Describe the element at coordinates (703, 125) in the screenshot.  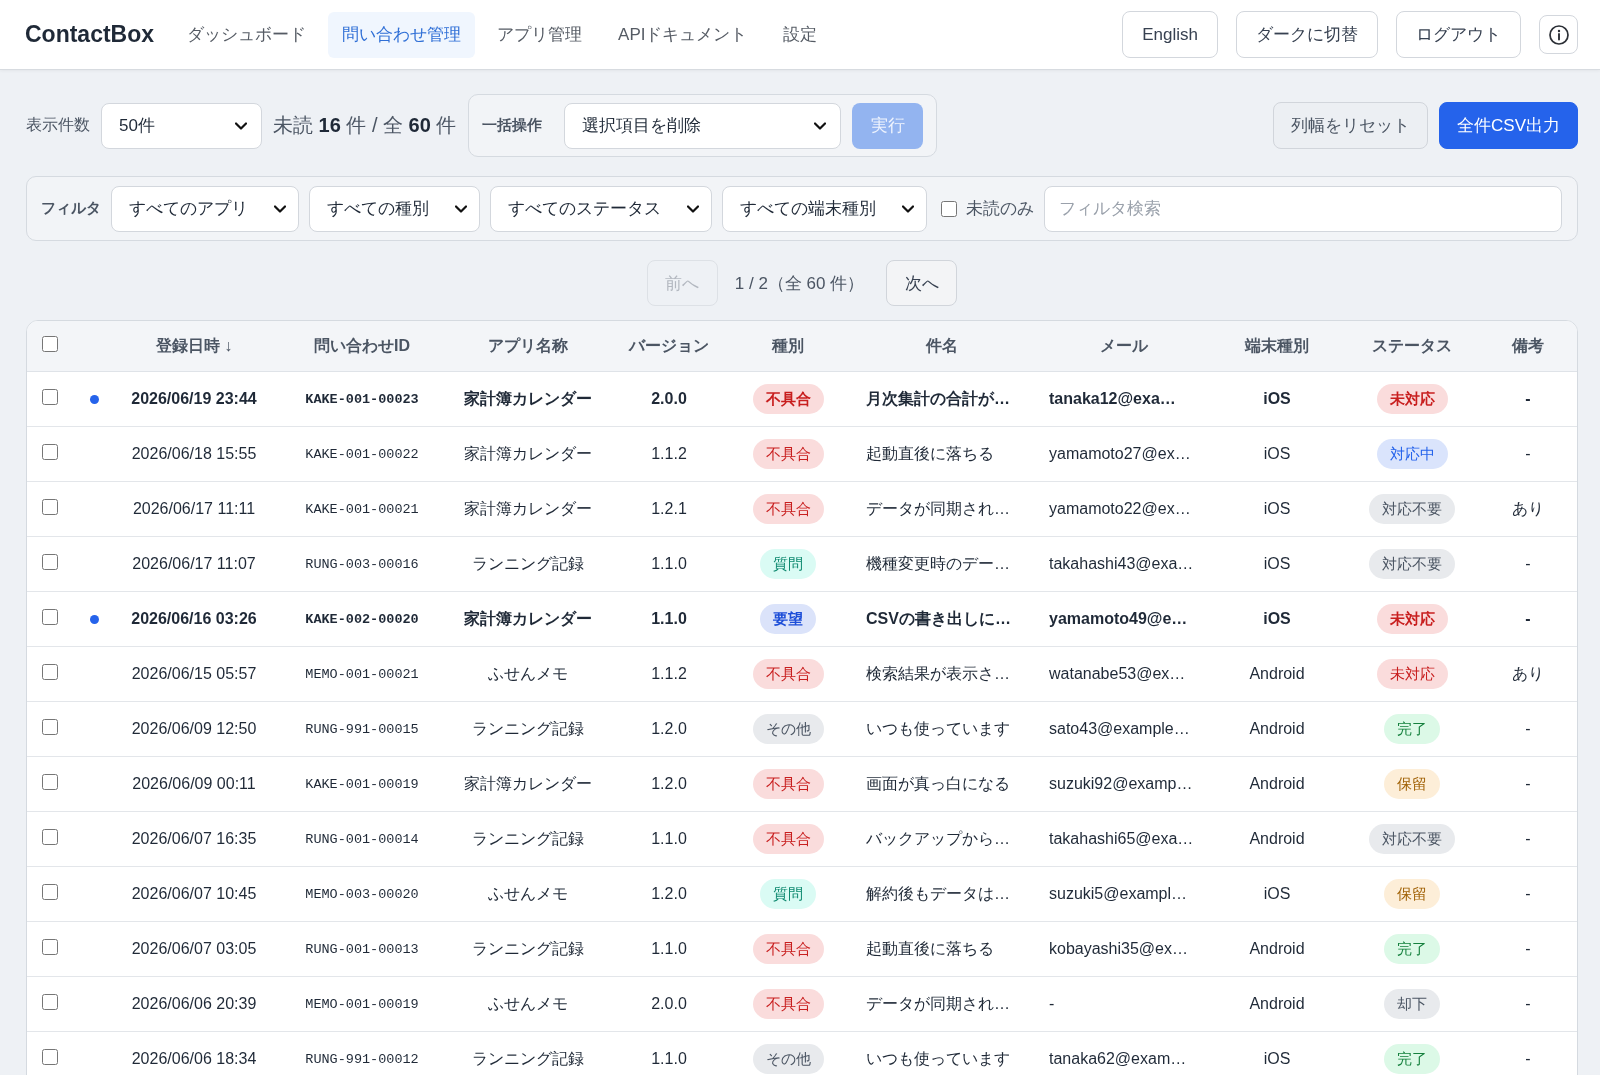
I see `bulk-action-dropdown: 選択項目を削除` at that location.